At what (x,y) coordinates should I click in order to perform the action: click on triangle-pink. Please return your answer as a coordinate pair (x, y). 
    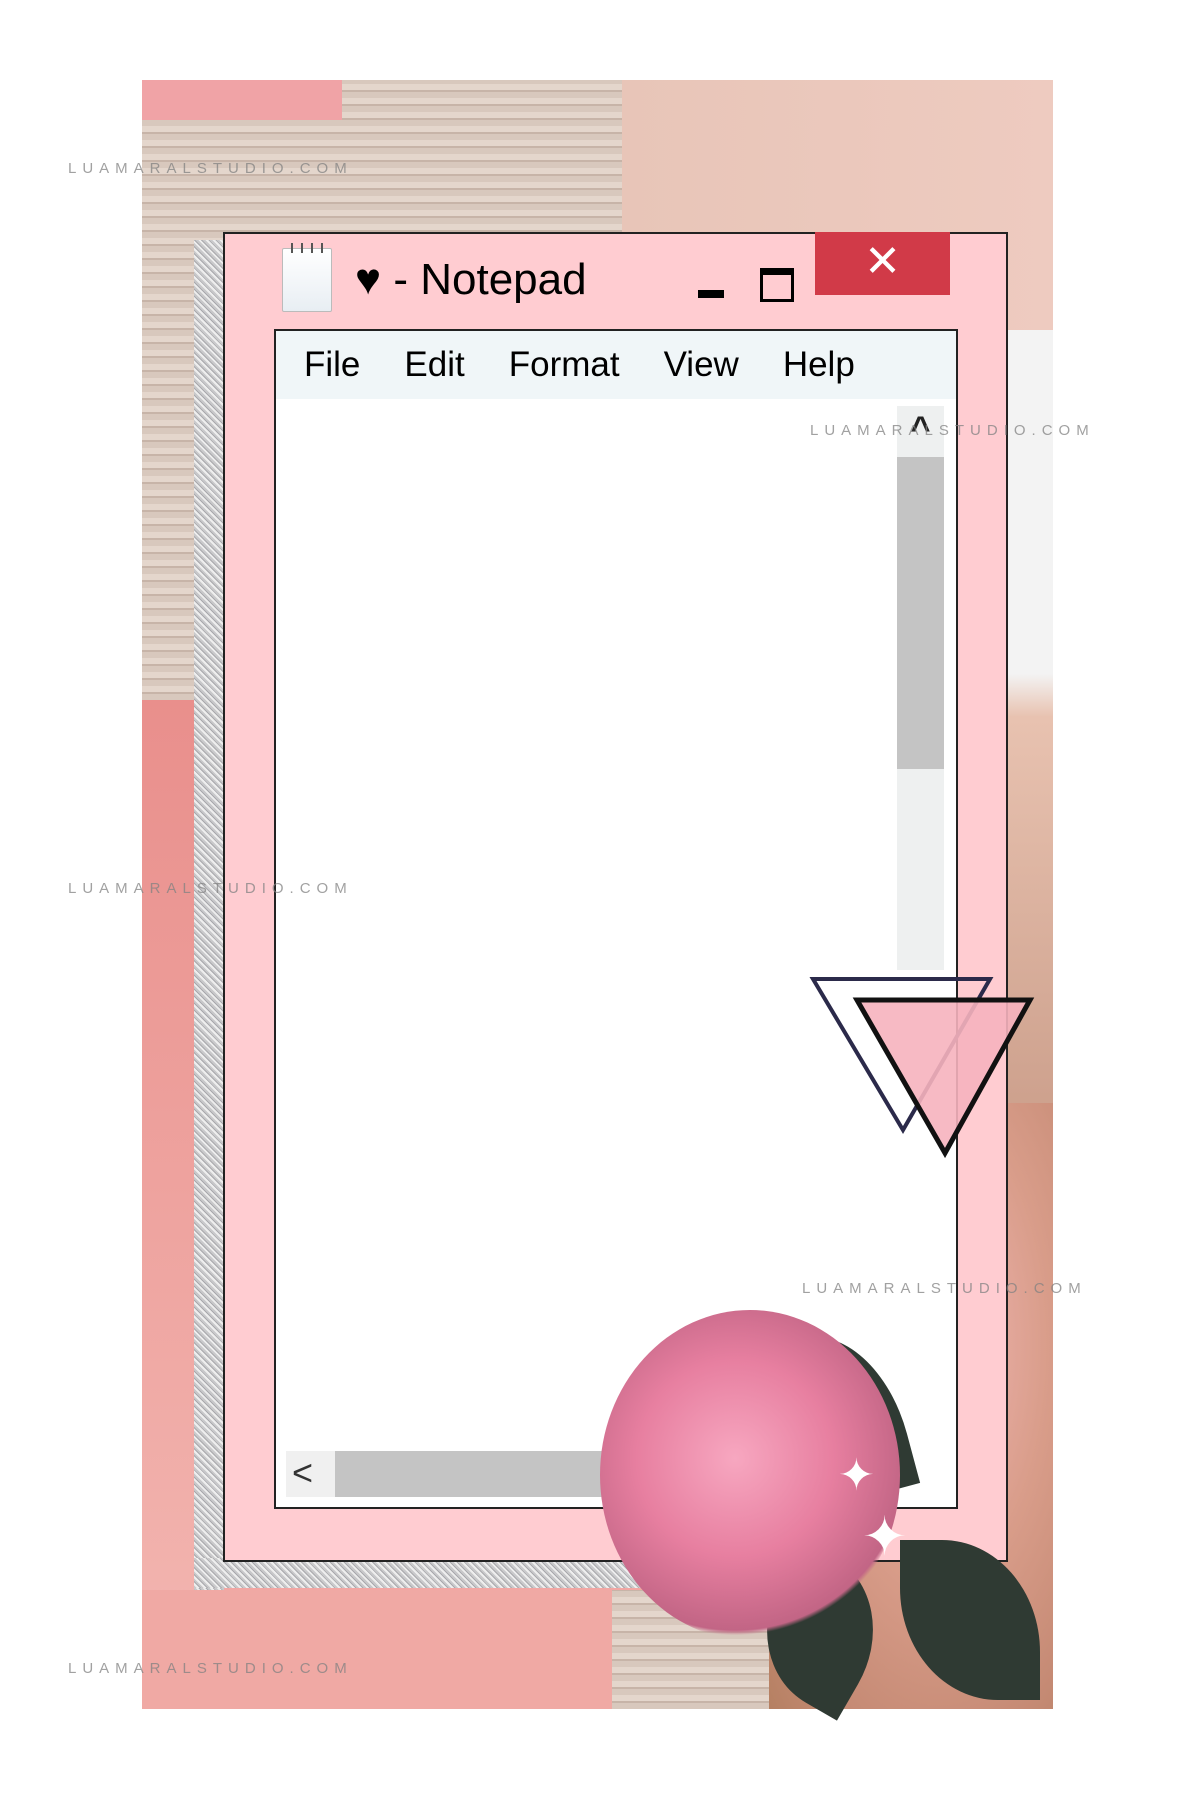
    Looking at the image, I should click on (943, 1078).